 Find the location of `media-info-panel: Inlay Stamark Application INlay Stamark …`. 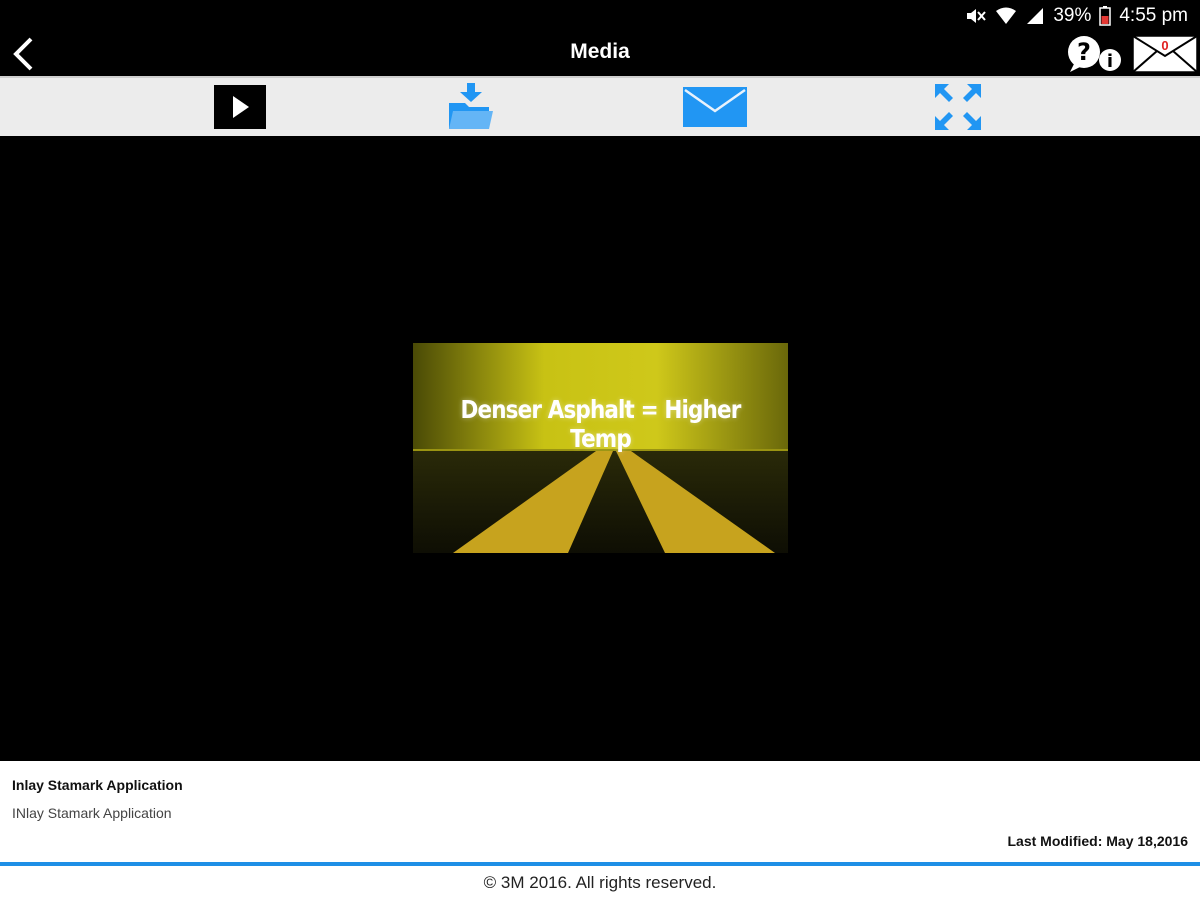

media-info-panel: Inlay Stamark Application INlay Stamark … is located at coordinates (600, 811).